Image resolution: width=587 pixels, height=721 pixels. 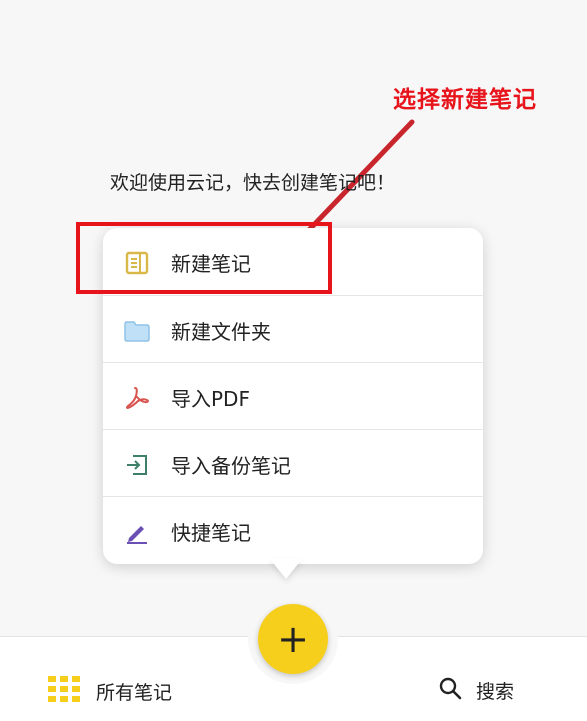 What do you see at coordinates (253, 183) in the screenshot?
I see `welcome-message: 欢迎使用云记，快去创建笔记吧！` at bounding box center [253, 183].